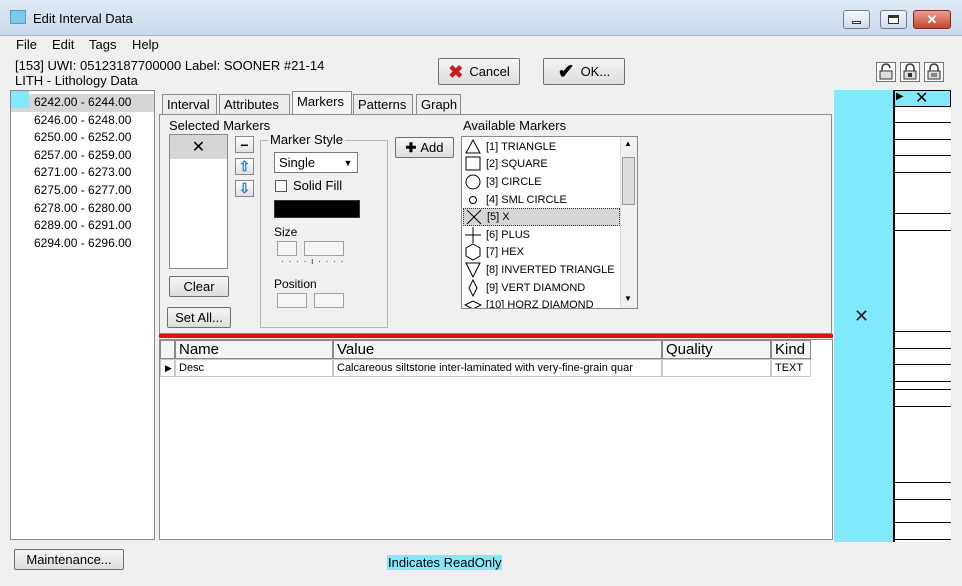 The image size is (962, 586). Describe the element at coordinates (791, 368) in the screenshot. I see `grid-cell-kind: TEXT` at that location.